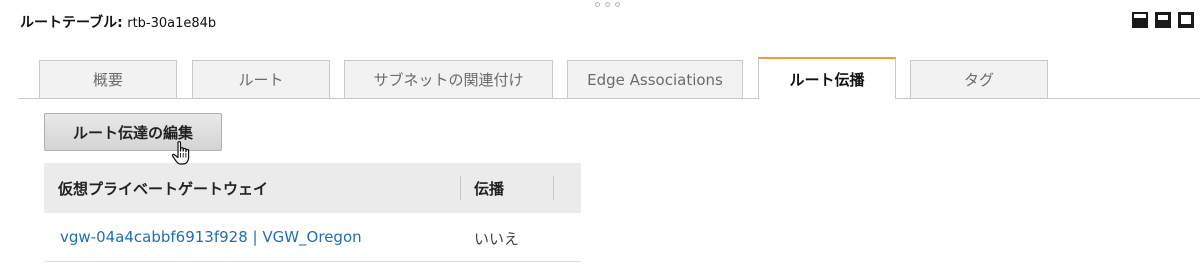 The image size is (1200, 280). I want to click on tab-route-propagation: ルート伝播, so click(827, 78).